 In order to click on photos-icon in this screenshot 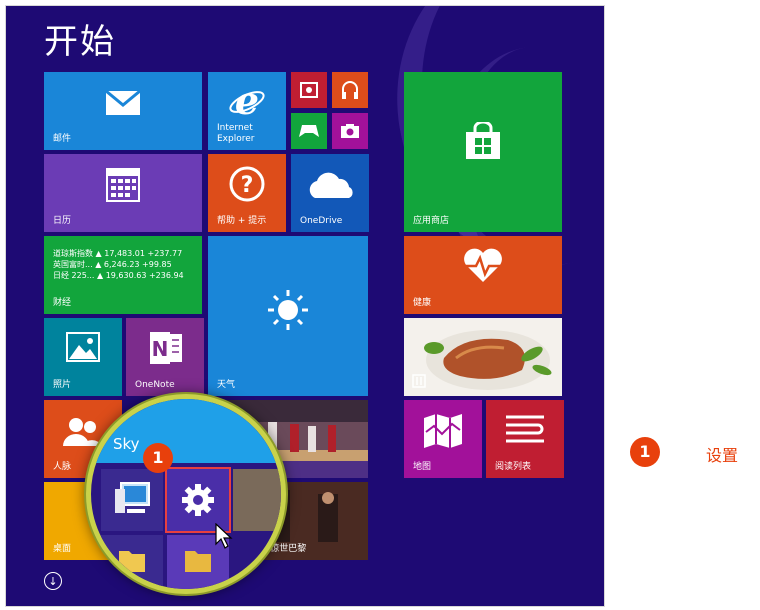, I will do `click(83, 347)`.